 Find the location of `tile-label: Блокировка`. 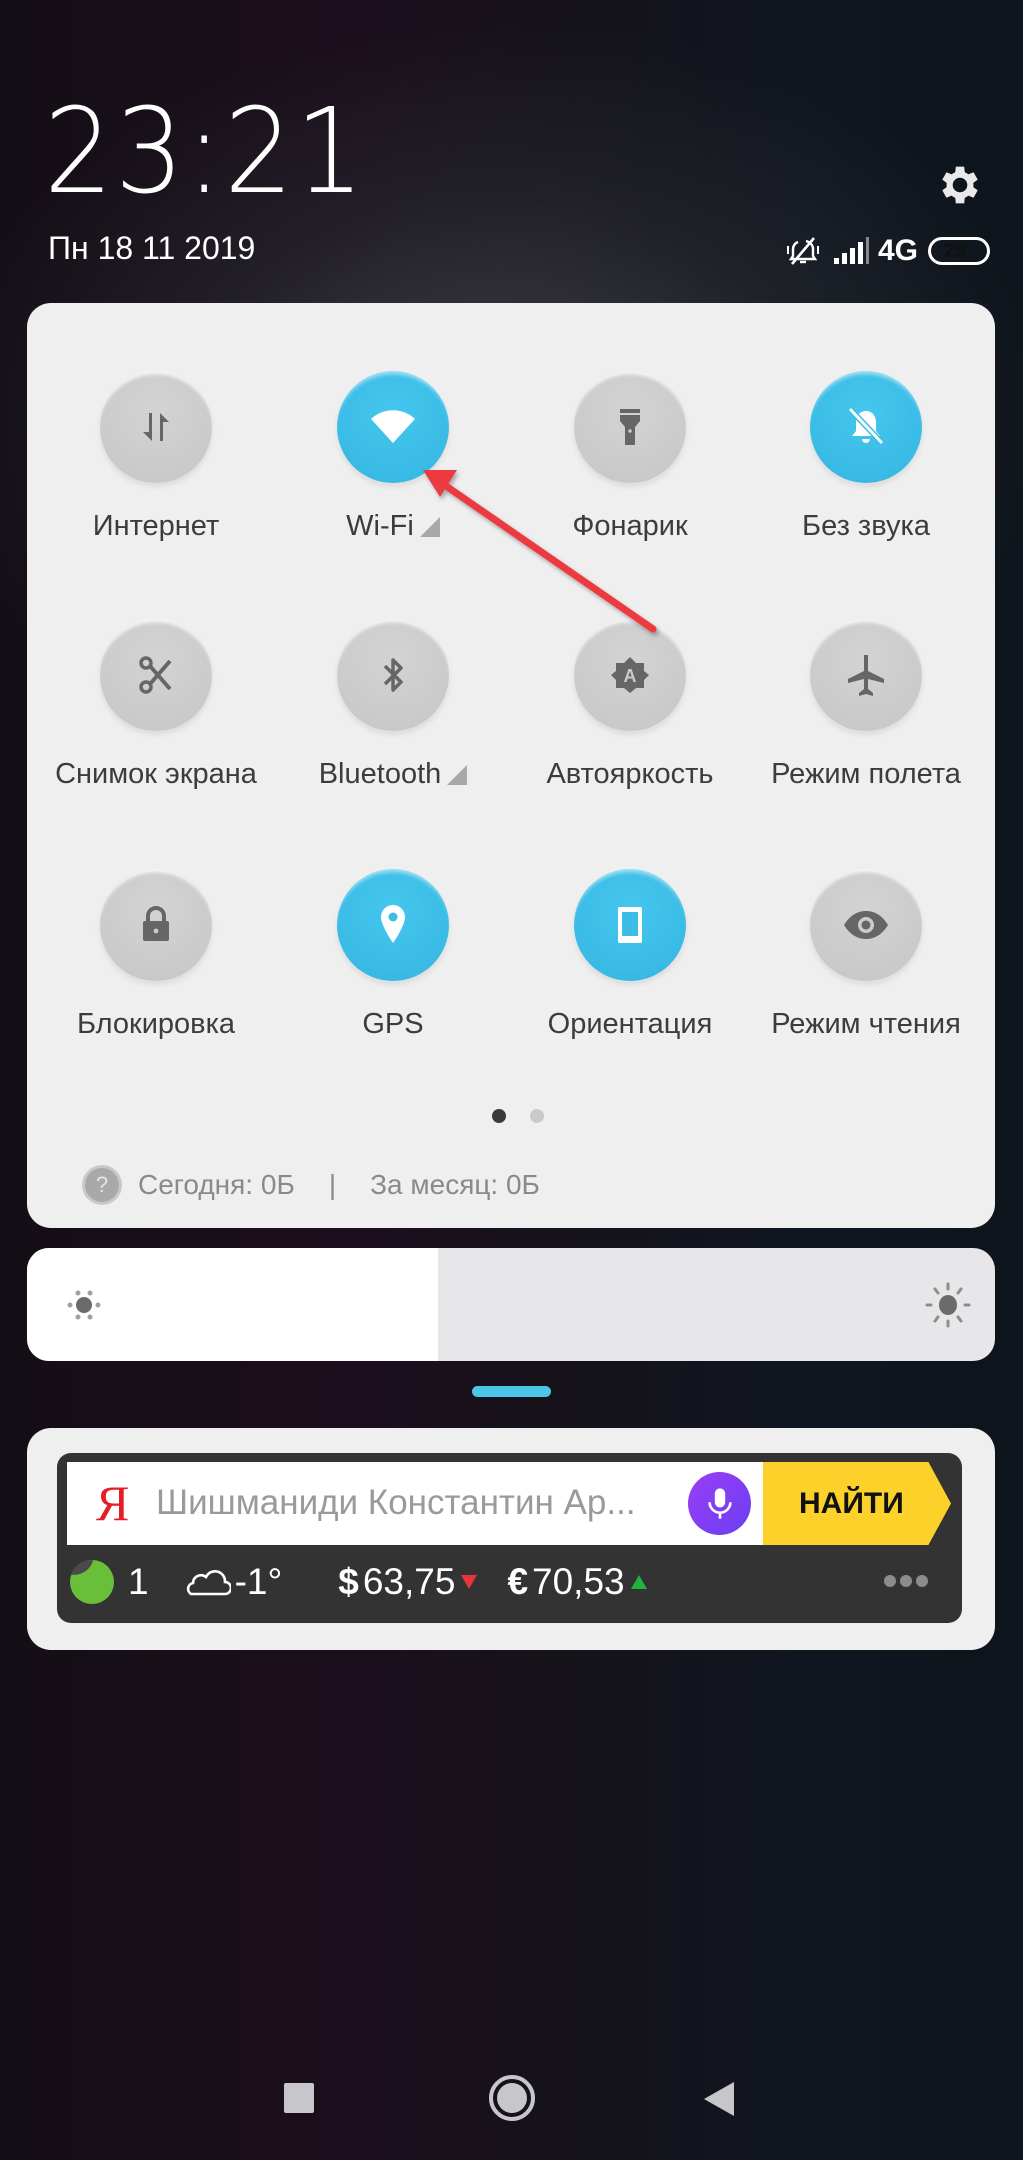

tile-label: Блокировка is located at coordinates (156, 1024).